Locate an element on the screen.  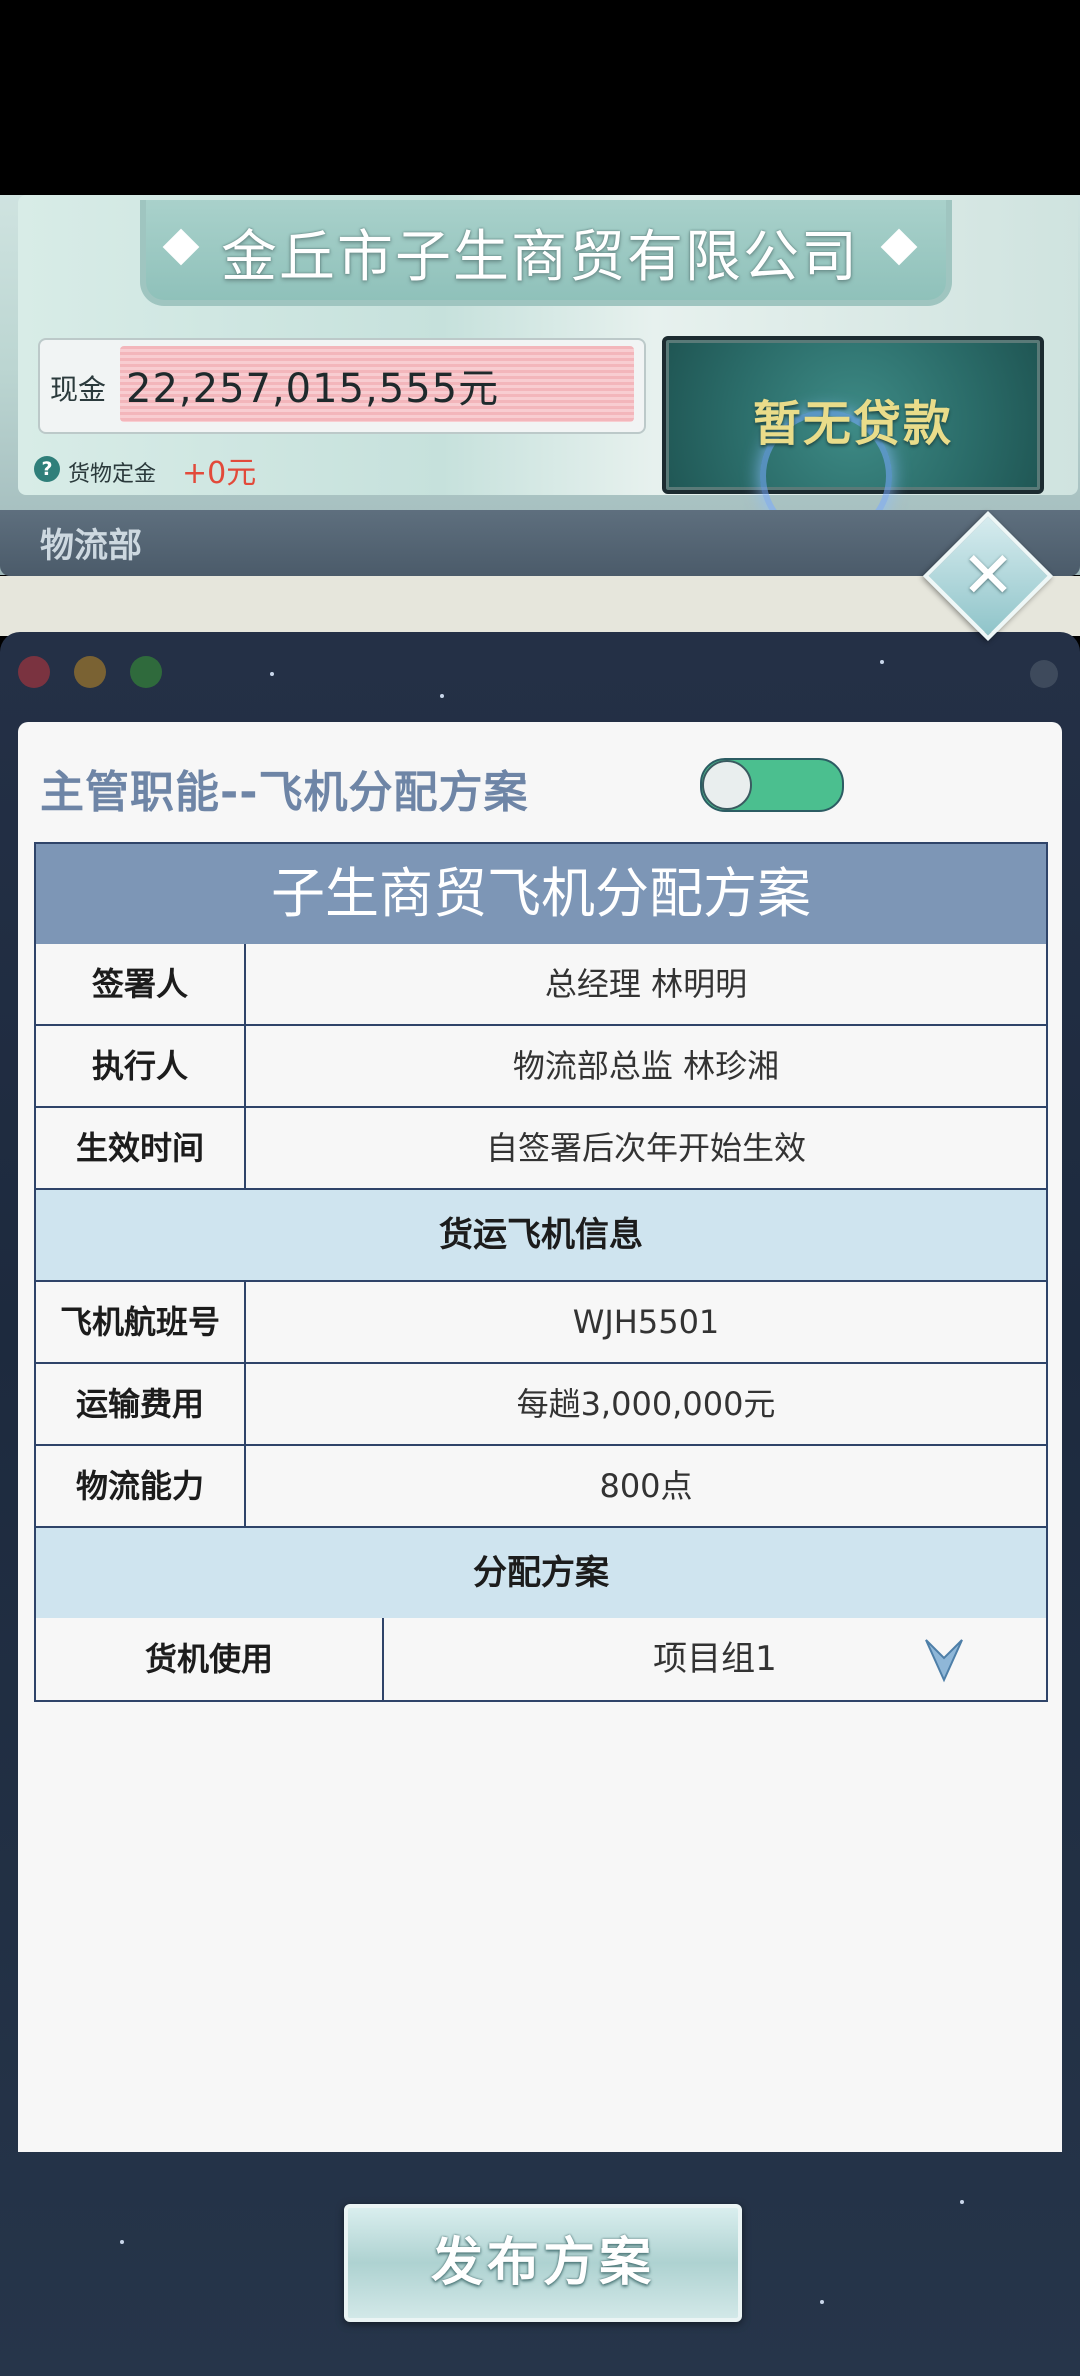
table-row: 运输费用 每趟3,000,000元 is located at coordinates (541, 1405).